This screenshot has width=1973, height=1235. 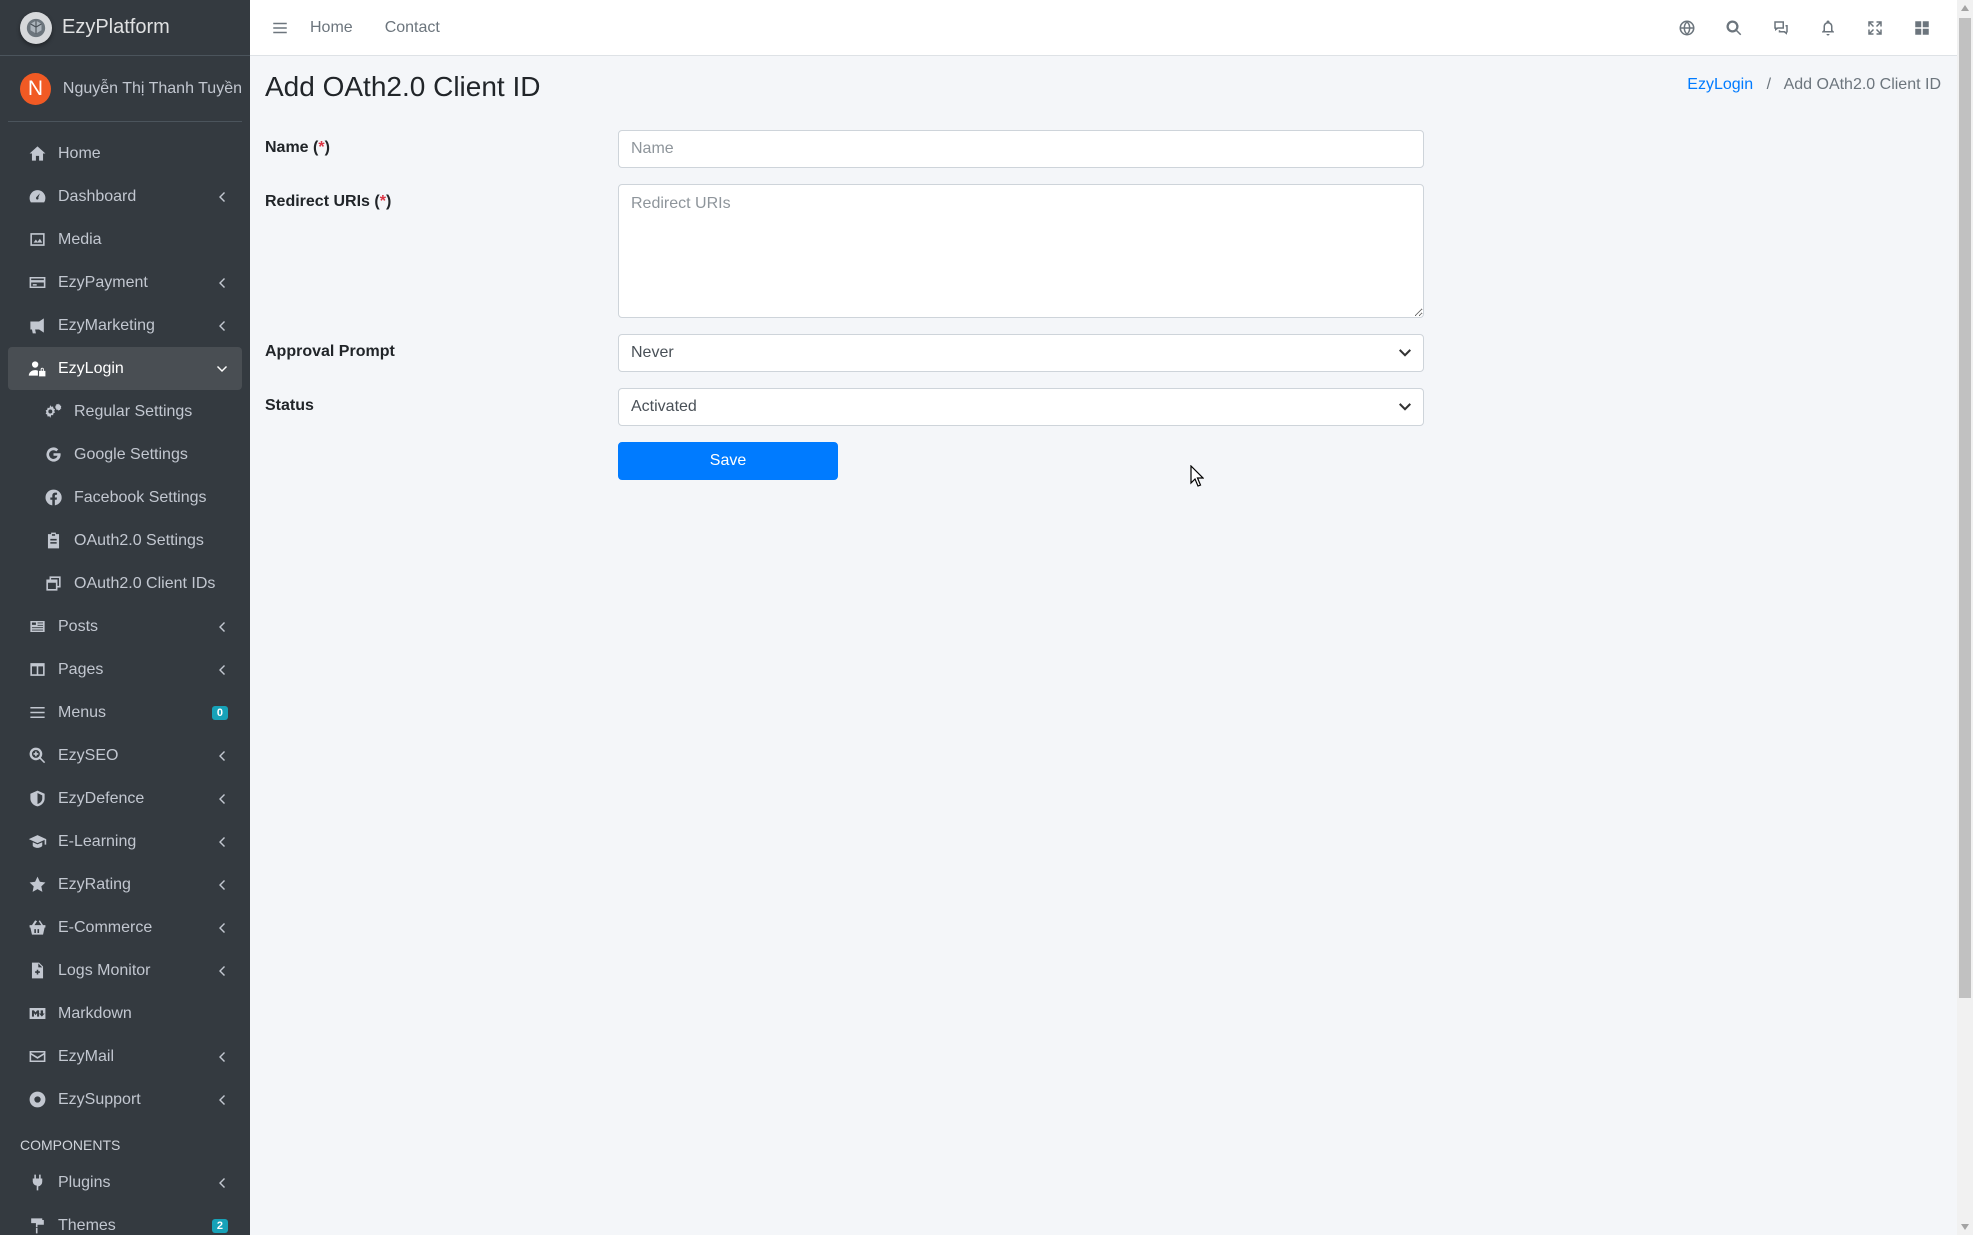 What do you see at coordinates (1780, 28) in the screenshot?
I see `comments-icon` at bounding box center [1780, 28].